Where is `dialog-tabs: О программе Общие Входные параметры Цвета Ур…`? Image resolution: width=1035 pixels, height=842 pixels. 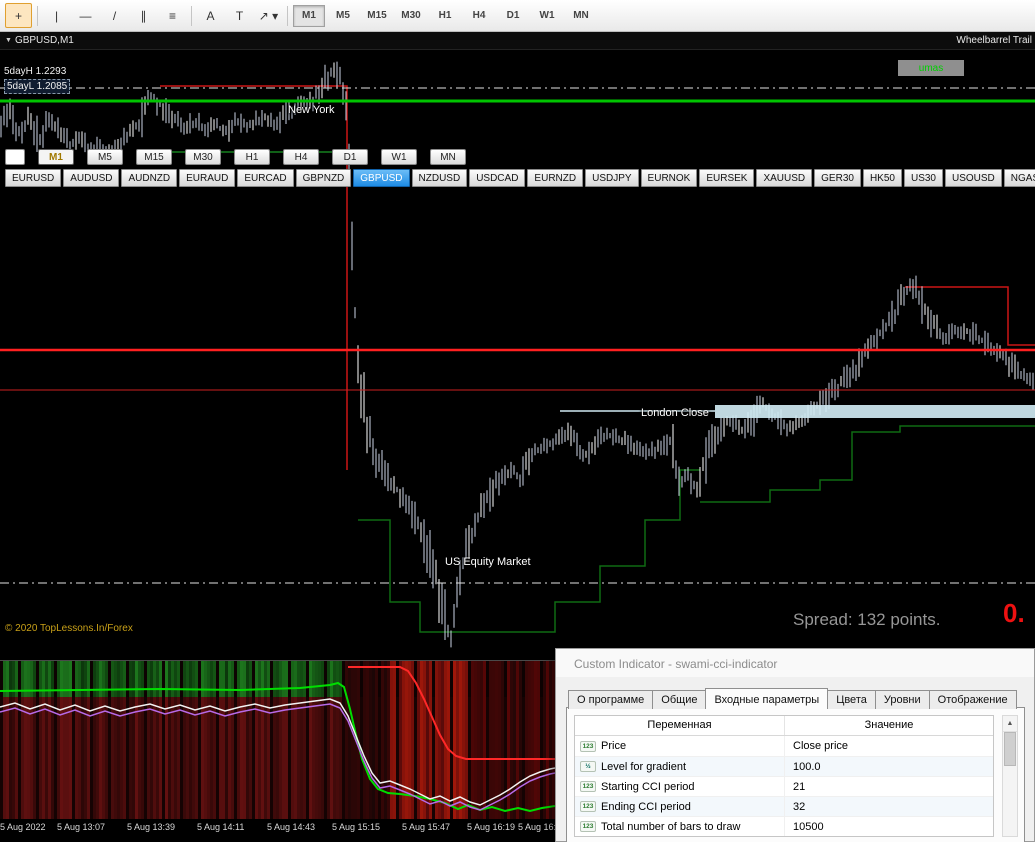
dialog-tabs: О программе Общие Входные параметры Цвета Ур… is located at coordinates (792, 698).